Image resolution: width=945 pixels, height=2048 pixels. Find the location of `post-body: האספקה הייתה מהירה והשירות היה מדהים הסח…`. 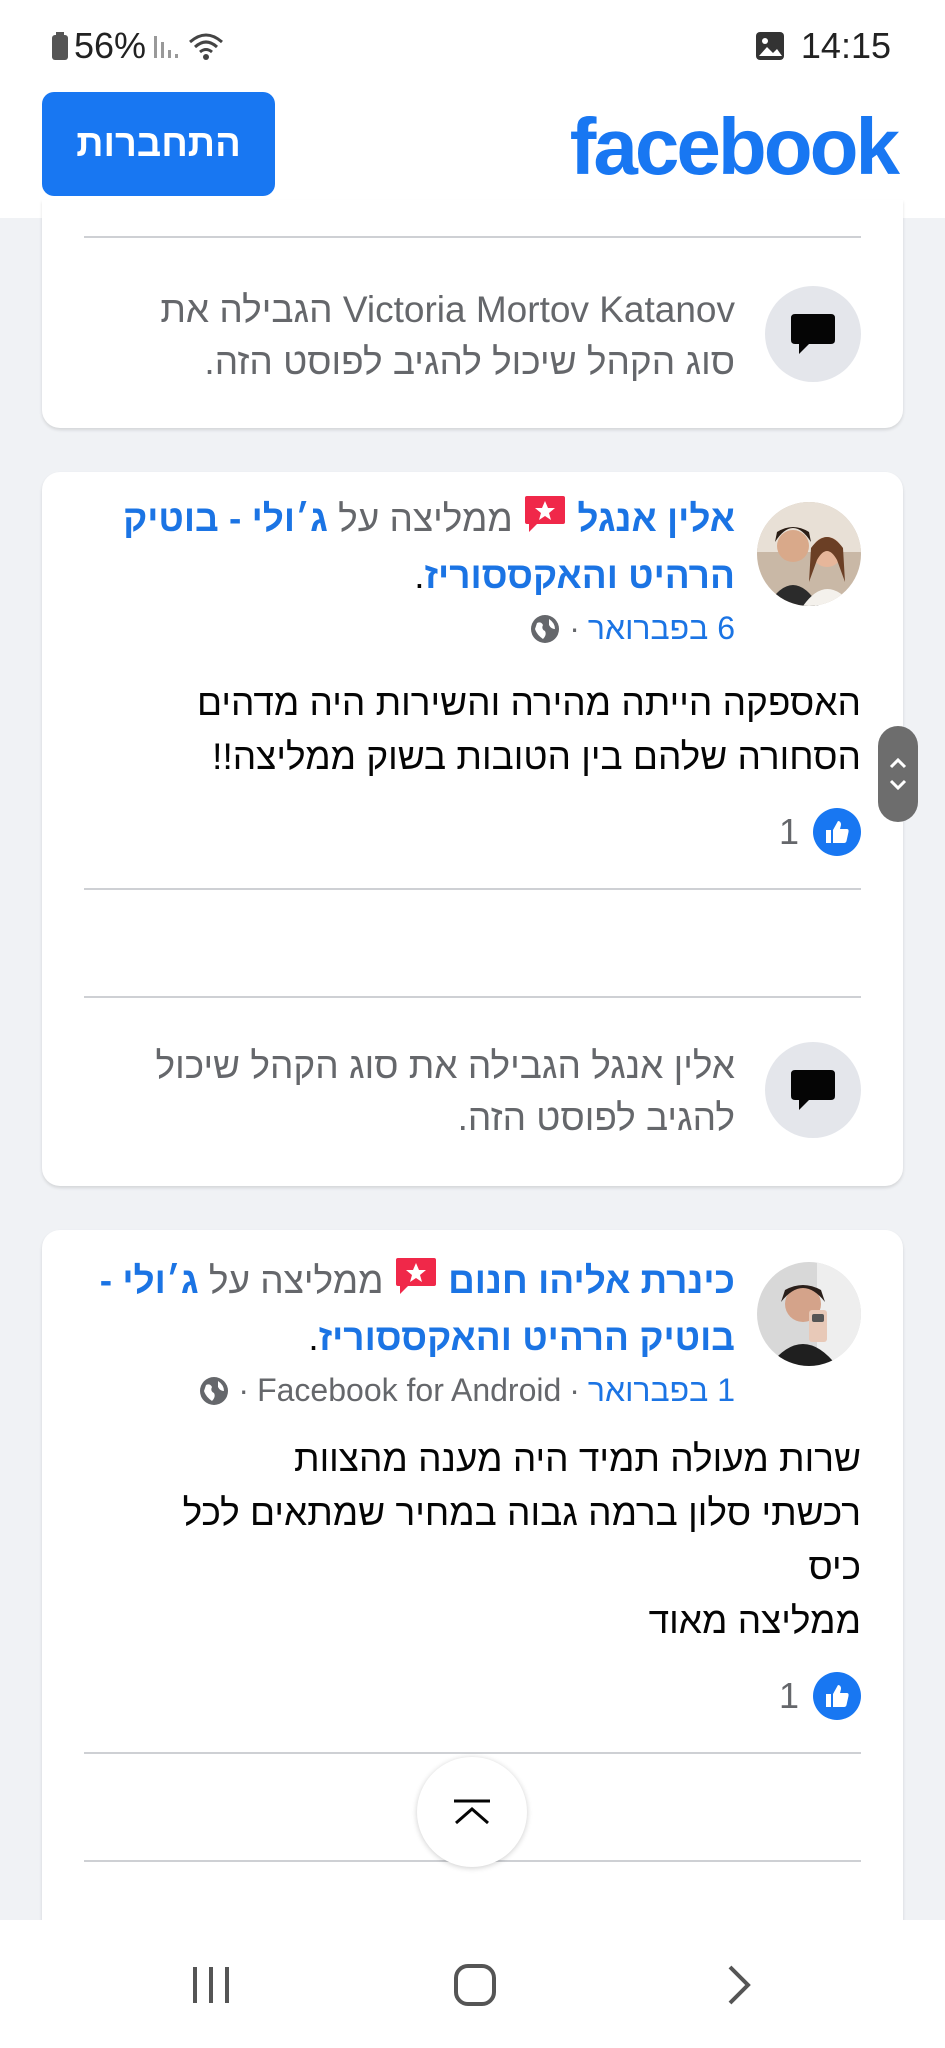

post-body: האספקה הייתה מהירה והשירות היה מדהים הסח… is located at coordinates (471, 730).